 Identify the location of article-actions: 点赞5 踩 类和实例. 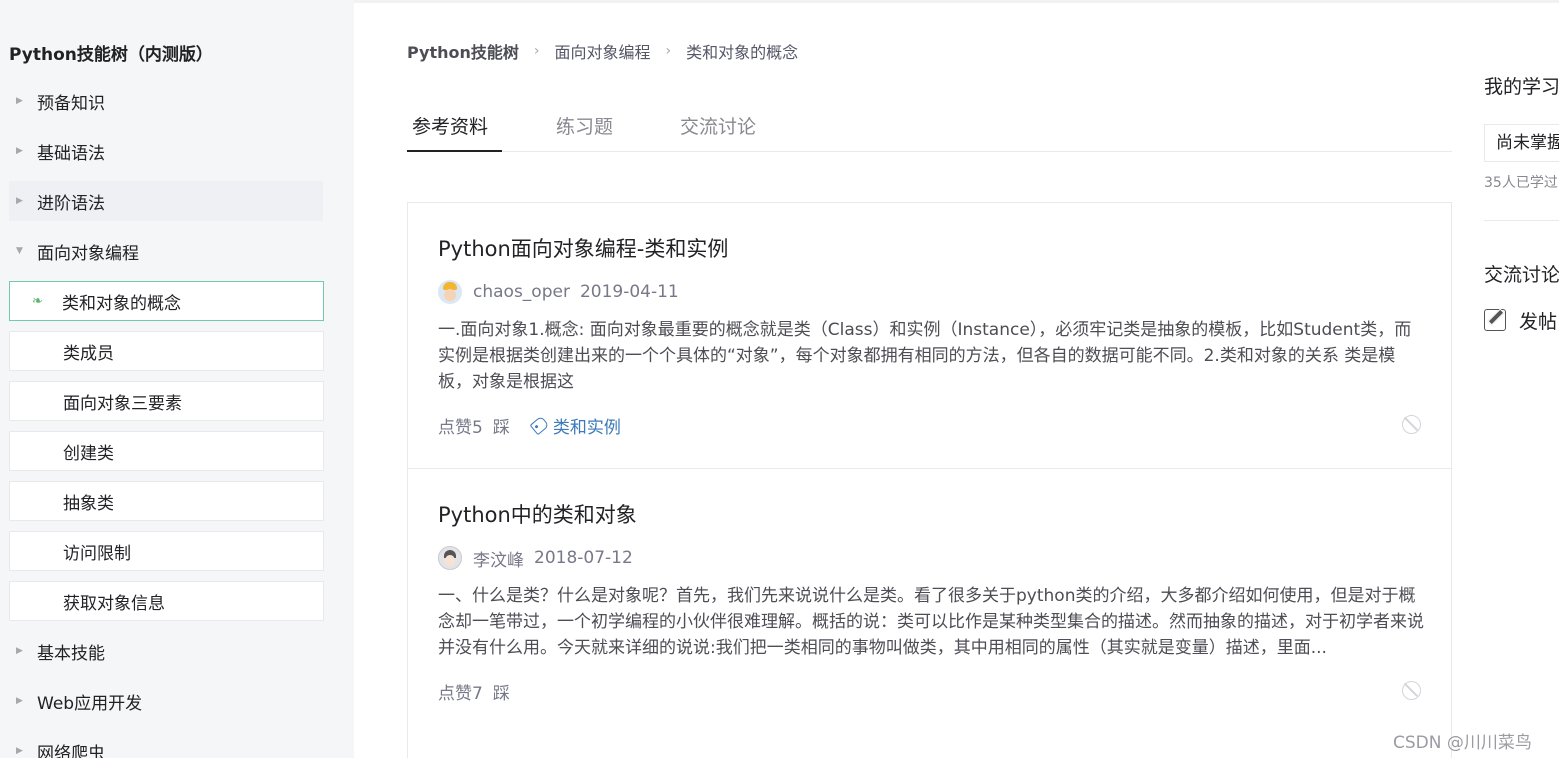
(529, 425).